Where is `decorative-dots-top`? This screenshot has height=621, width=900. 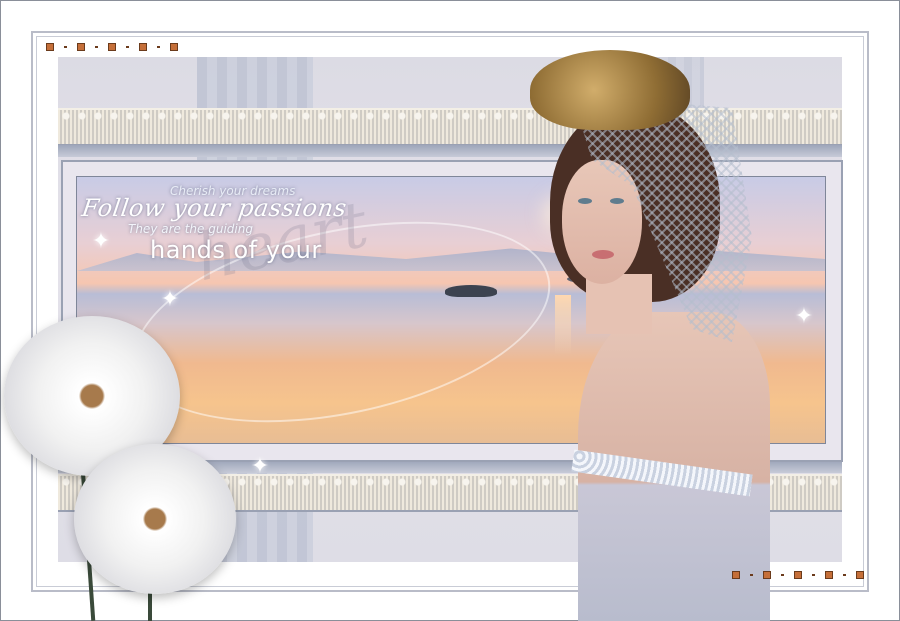 decorative-dots-top is located at coordinates (112, 47).